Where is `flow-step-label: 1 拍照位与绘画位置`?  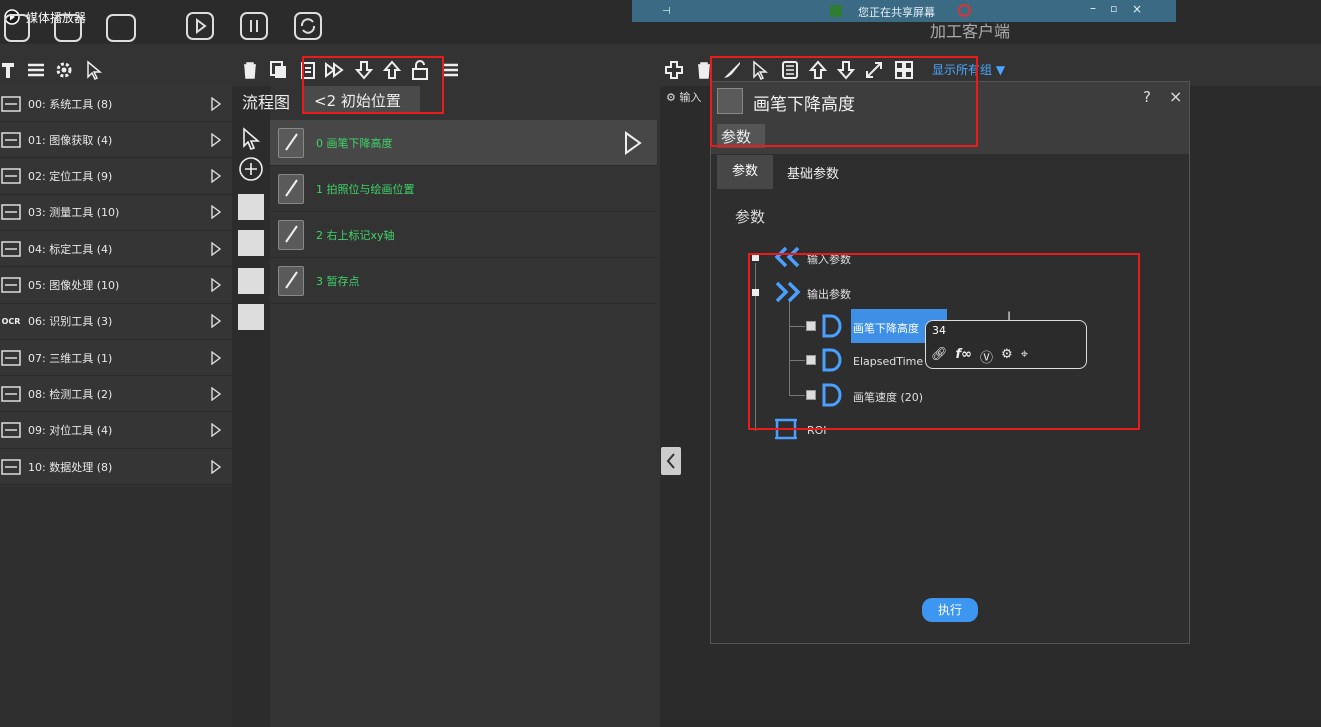 flow-step-label: 1 拍照位与绘画位置 is located at coordinates (365, 189).